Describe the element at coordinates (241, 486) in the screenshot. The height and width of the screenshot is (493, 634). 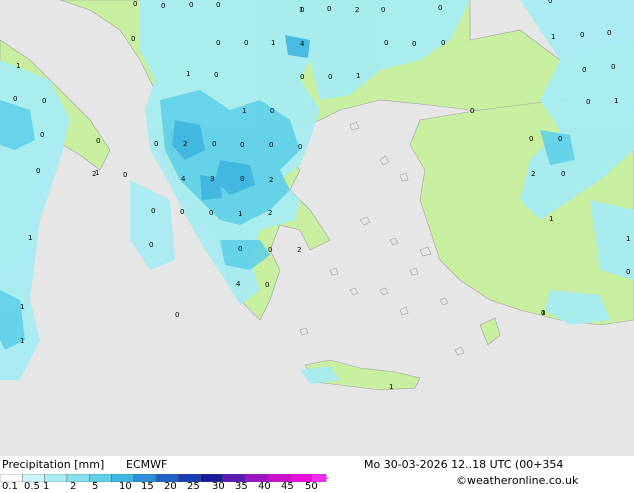
I see `legend-label: 35` at that location.